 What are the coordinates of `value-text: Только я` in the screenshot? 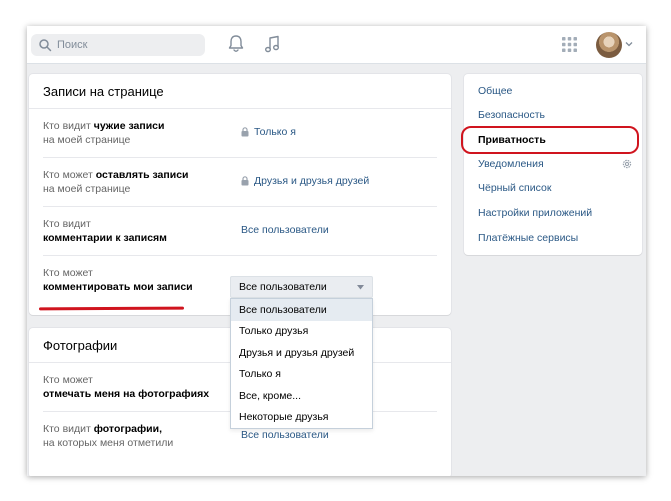 It's located at (275, 132).